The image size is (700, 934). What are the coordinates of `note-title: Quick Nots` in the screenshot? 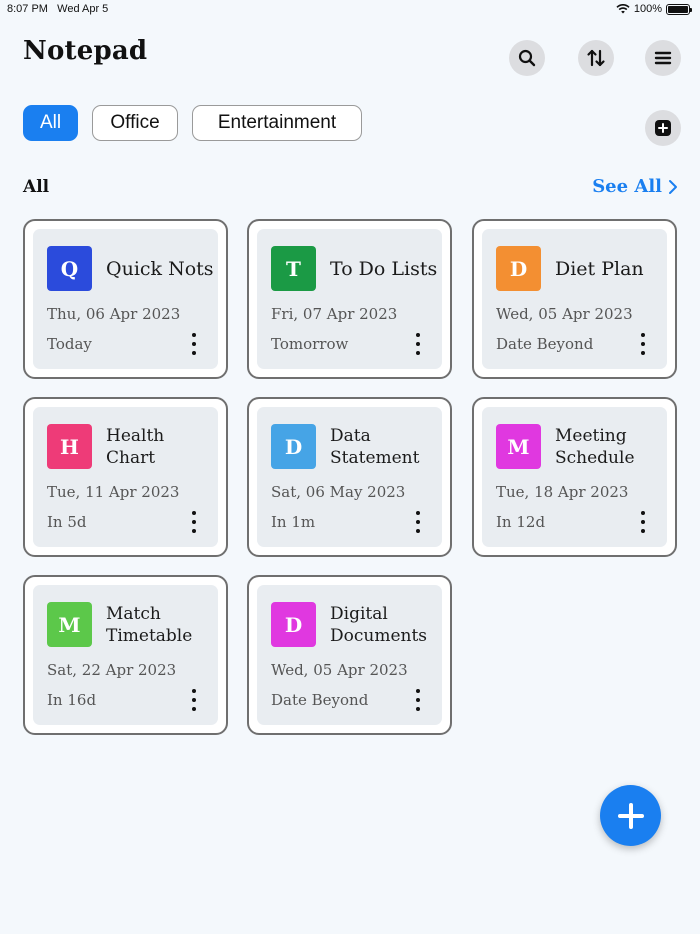 It's located at (160, 268).